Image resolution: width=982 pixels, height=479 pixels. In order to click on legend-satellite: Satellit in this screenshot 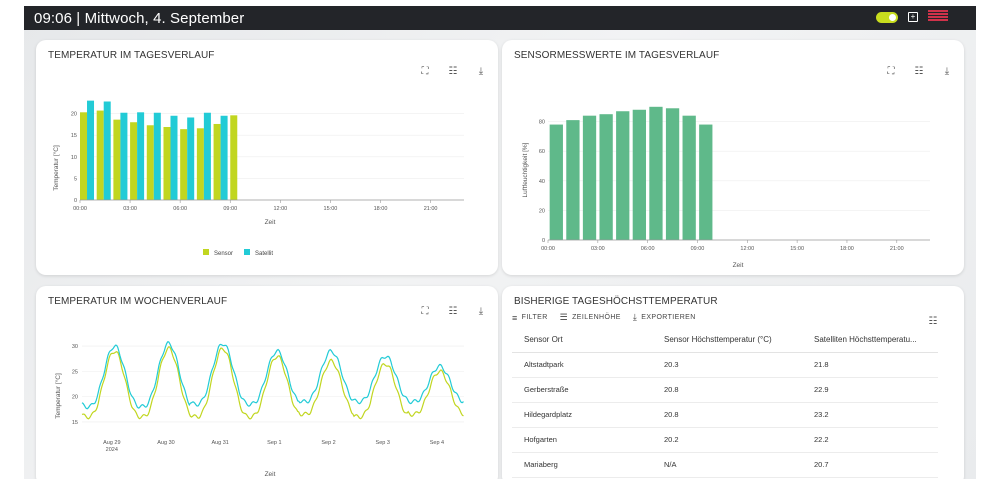, I will do `click(264, 254)`.